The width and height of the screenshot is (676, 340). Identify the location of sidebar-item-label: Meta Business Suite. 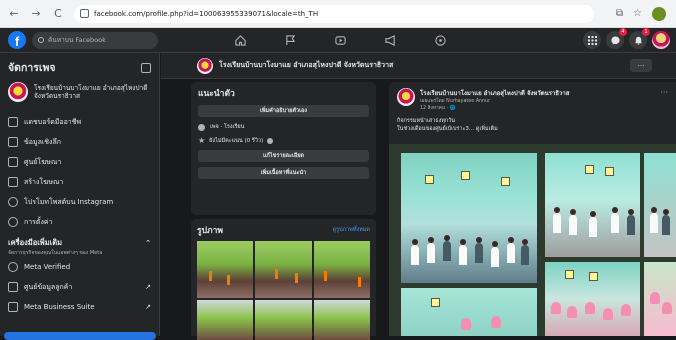
(59, 307).